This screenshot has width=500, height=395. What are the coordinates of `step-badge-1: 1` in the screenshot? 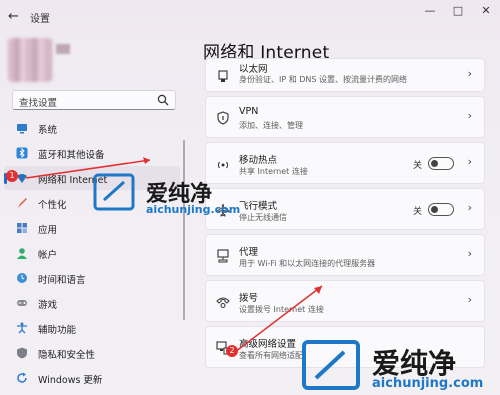 It's located at (12, 176).